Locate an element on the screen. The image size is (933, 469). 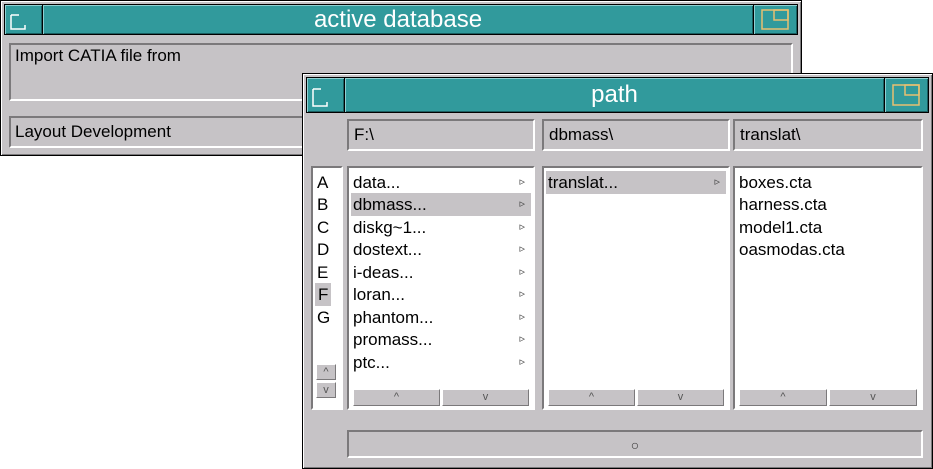
folder-item: ptc... ▹ is located at coordinates (441, 362).